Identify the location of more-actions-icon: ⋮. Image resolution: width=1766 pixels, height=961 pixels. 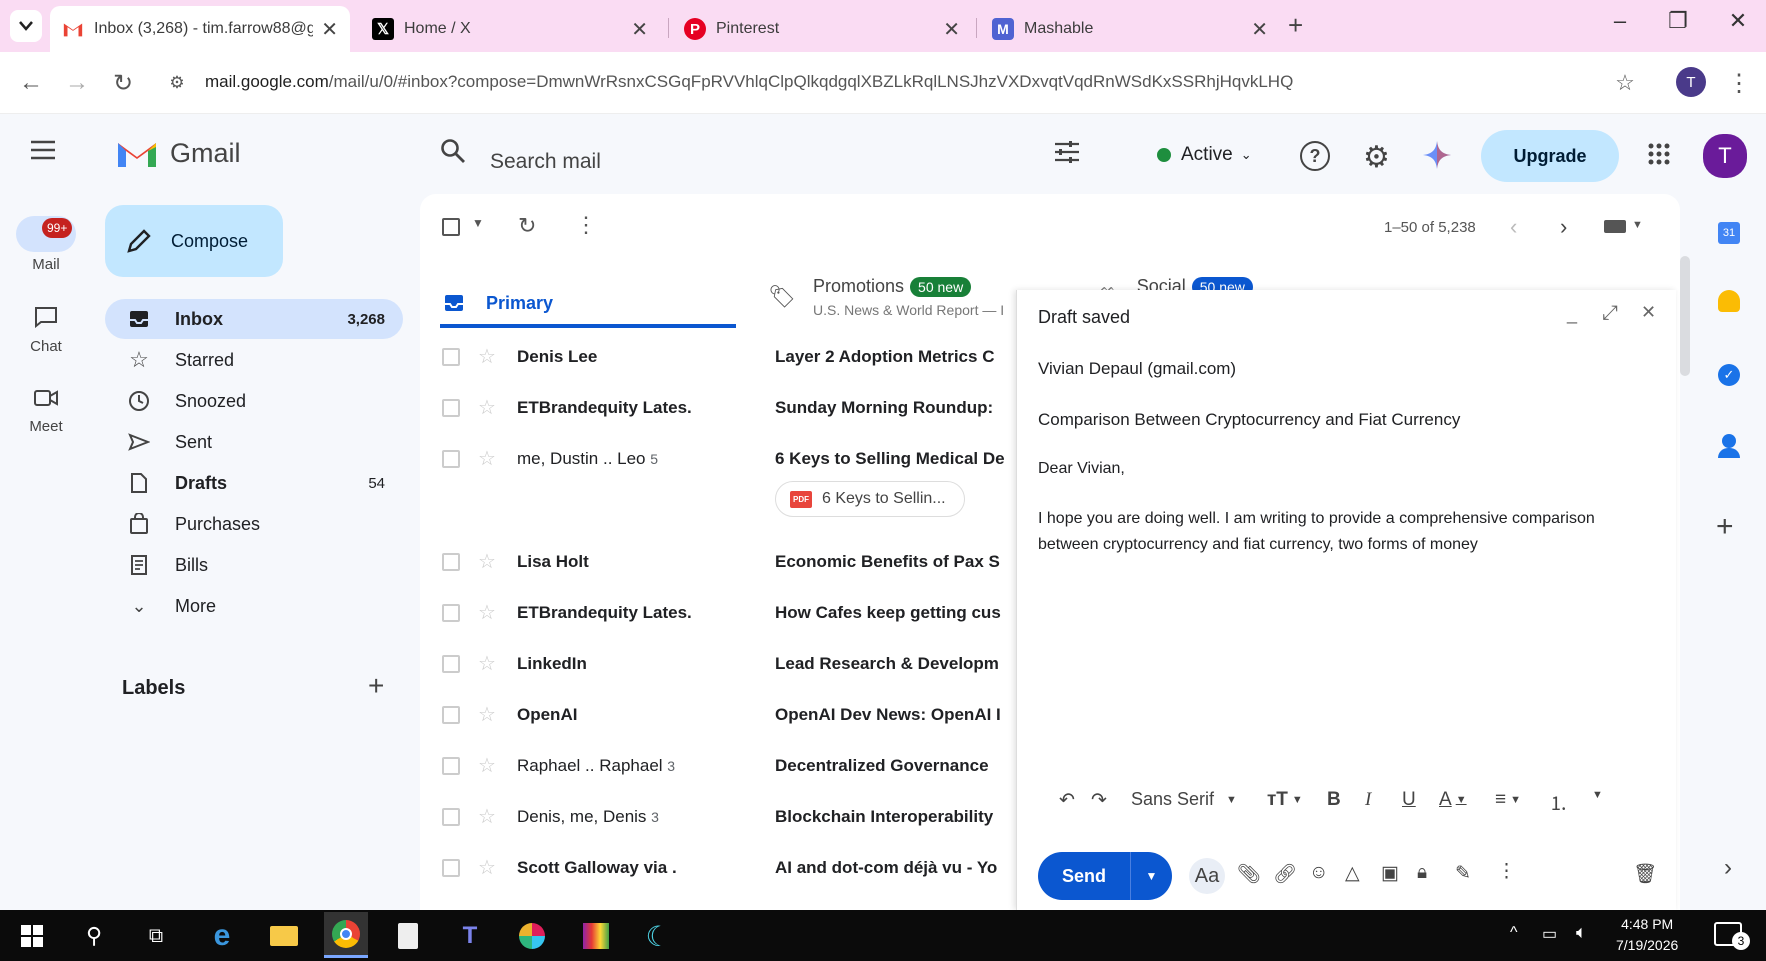
(586, 225).